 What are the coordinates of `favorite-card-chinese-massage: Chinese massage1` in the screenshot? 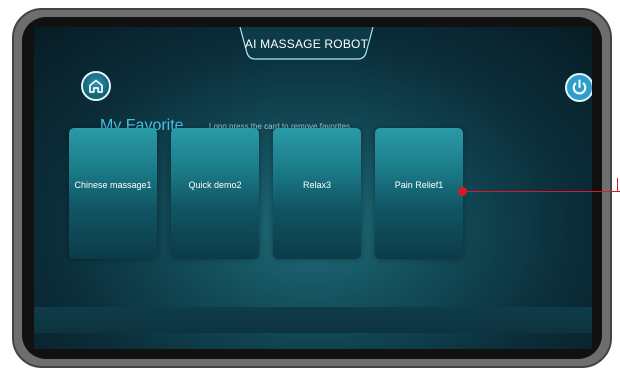 It's located at (113, 193).